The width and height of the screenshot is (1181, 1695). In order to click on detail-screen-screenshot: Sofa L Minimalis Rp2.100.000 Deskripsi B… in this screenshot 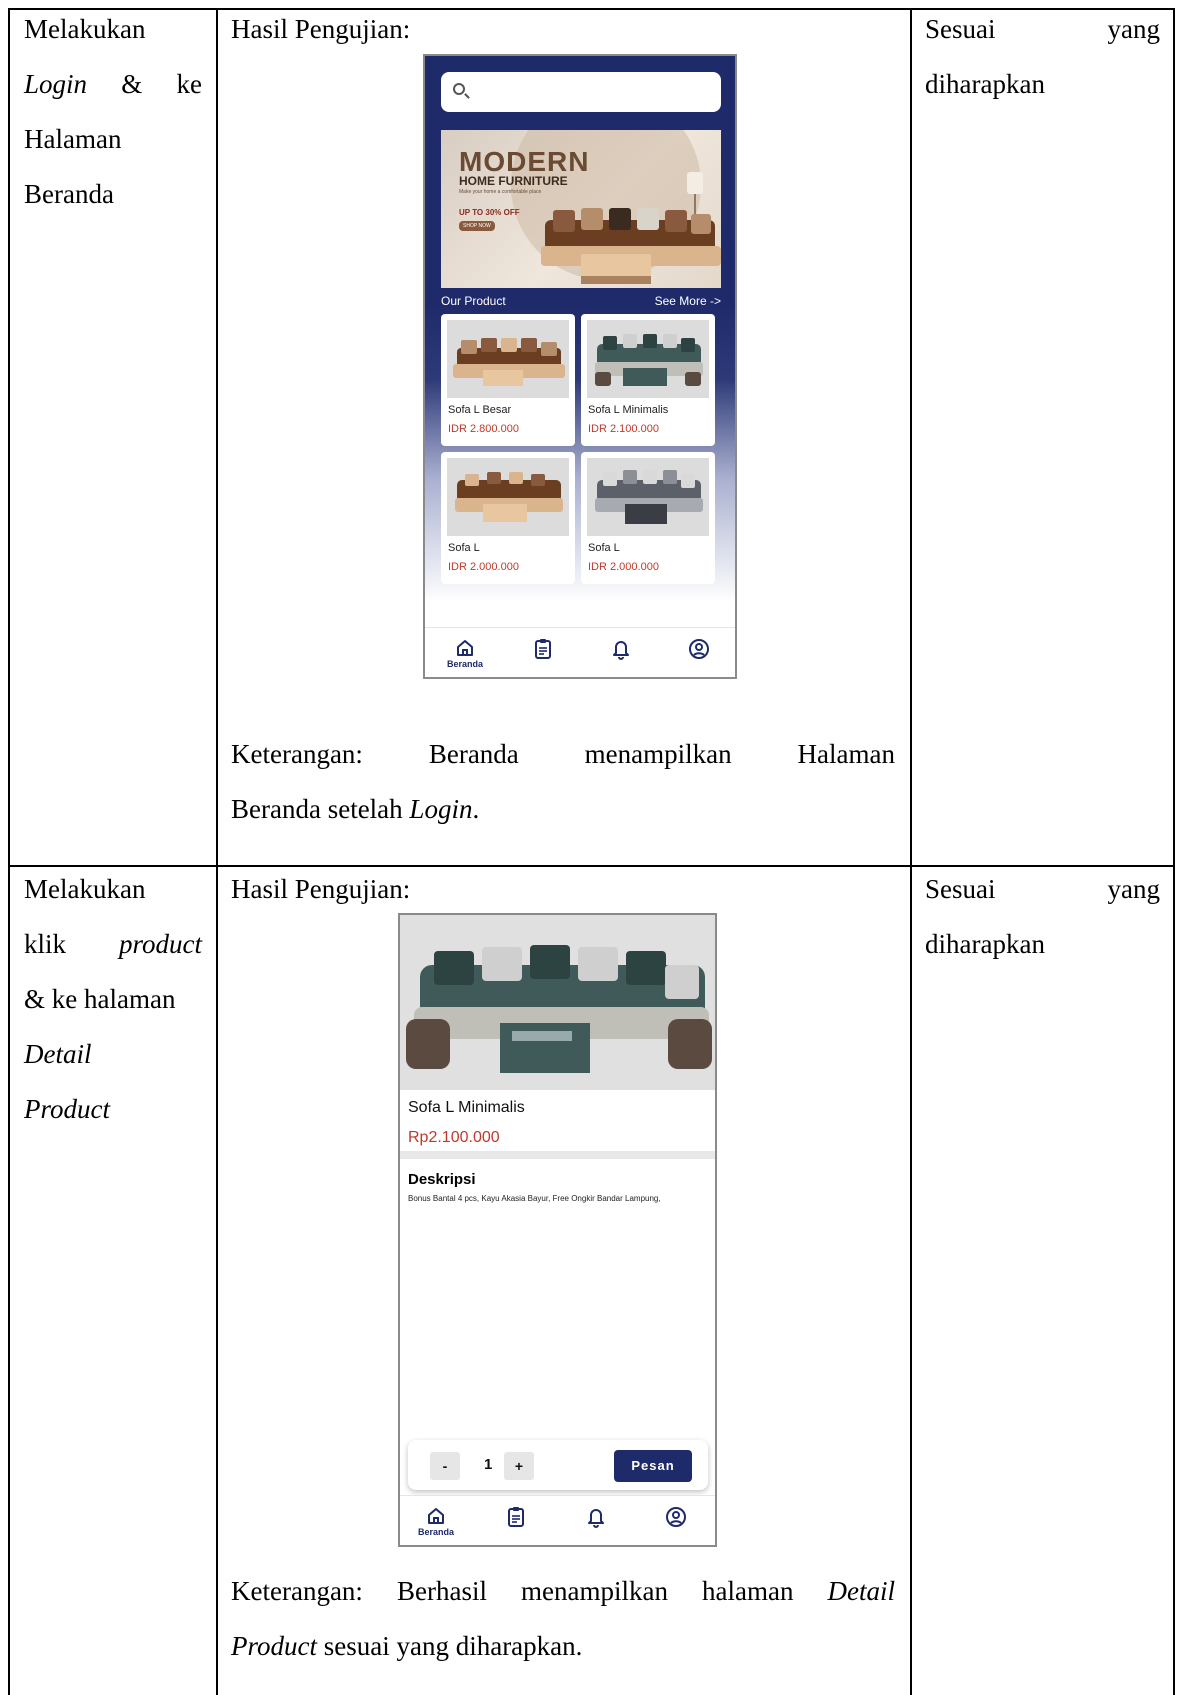, I will do `click(557, 1230)`.